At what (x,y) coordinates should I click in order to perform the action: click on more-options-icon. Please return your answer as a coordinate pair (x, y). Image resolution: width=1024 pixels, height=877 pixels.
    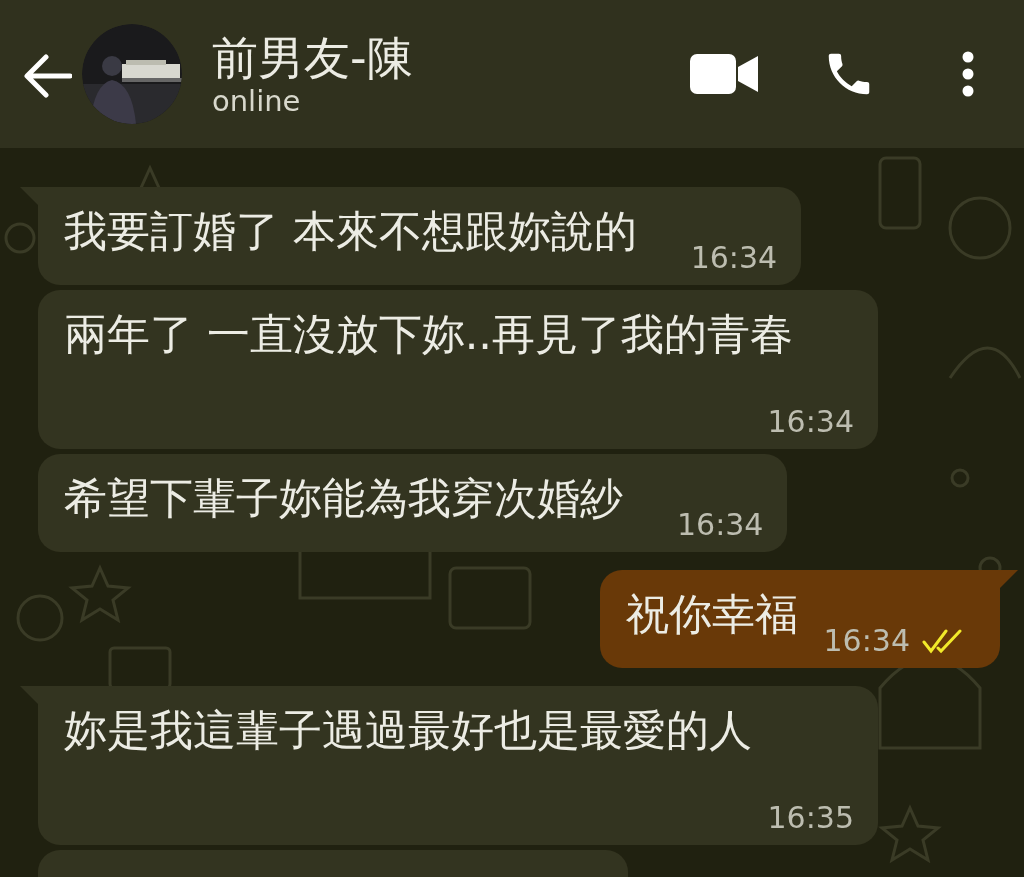
    Looking at the image, I should click on (968, 74).